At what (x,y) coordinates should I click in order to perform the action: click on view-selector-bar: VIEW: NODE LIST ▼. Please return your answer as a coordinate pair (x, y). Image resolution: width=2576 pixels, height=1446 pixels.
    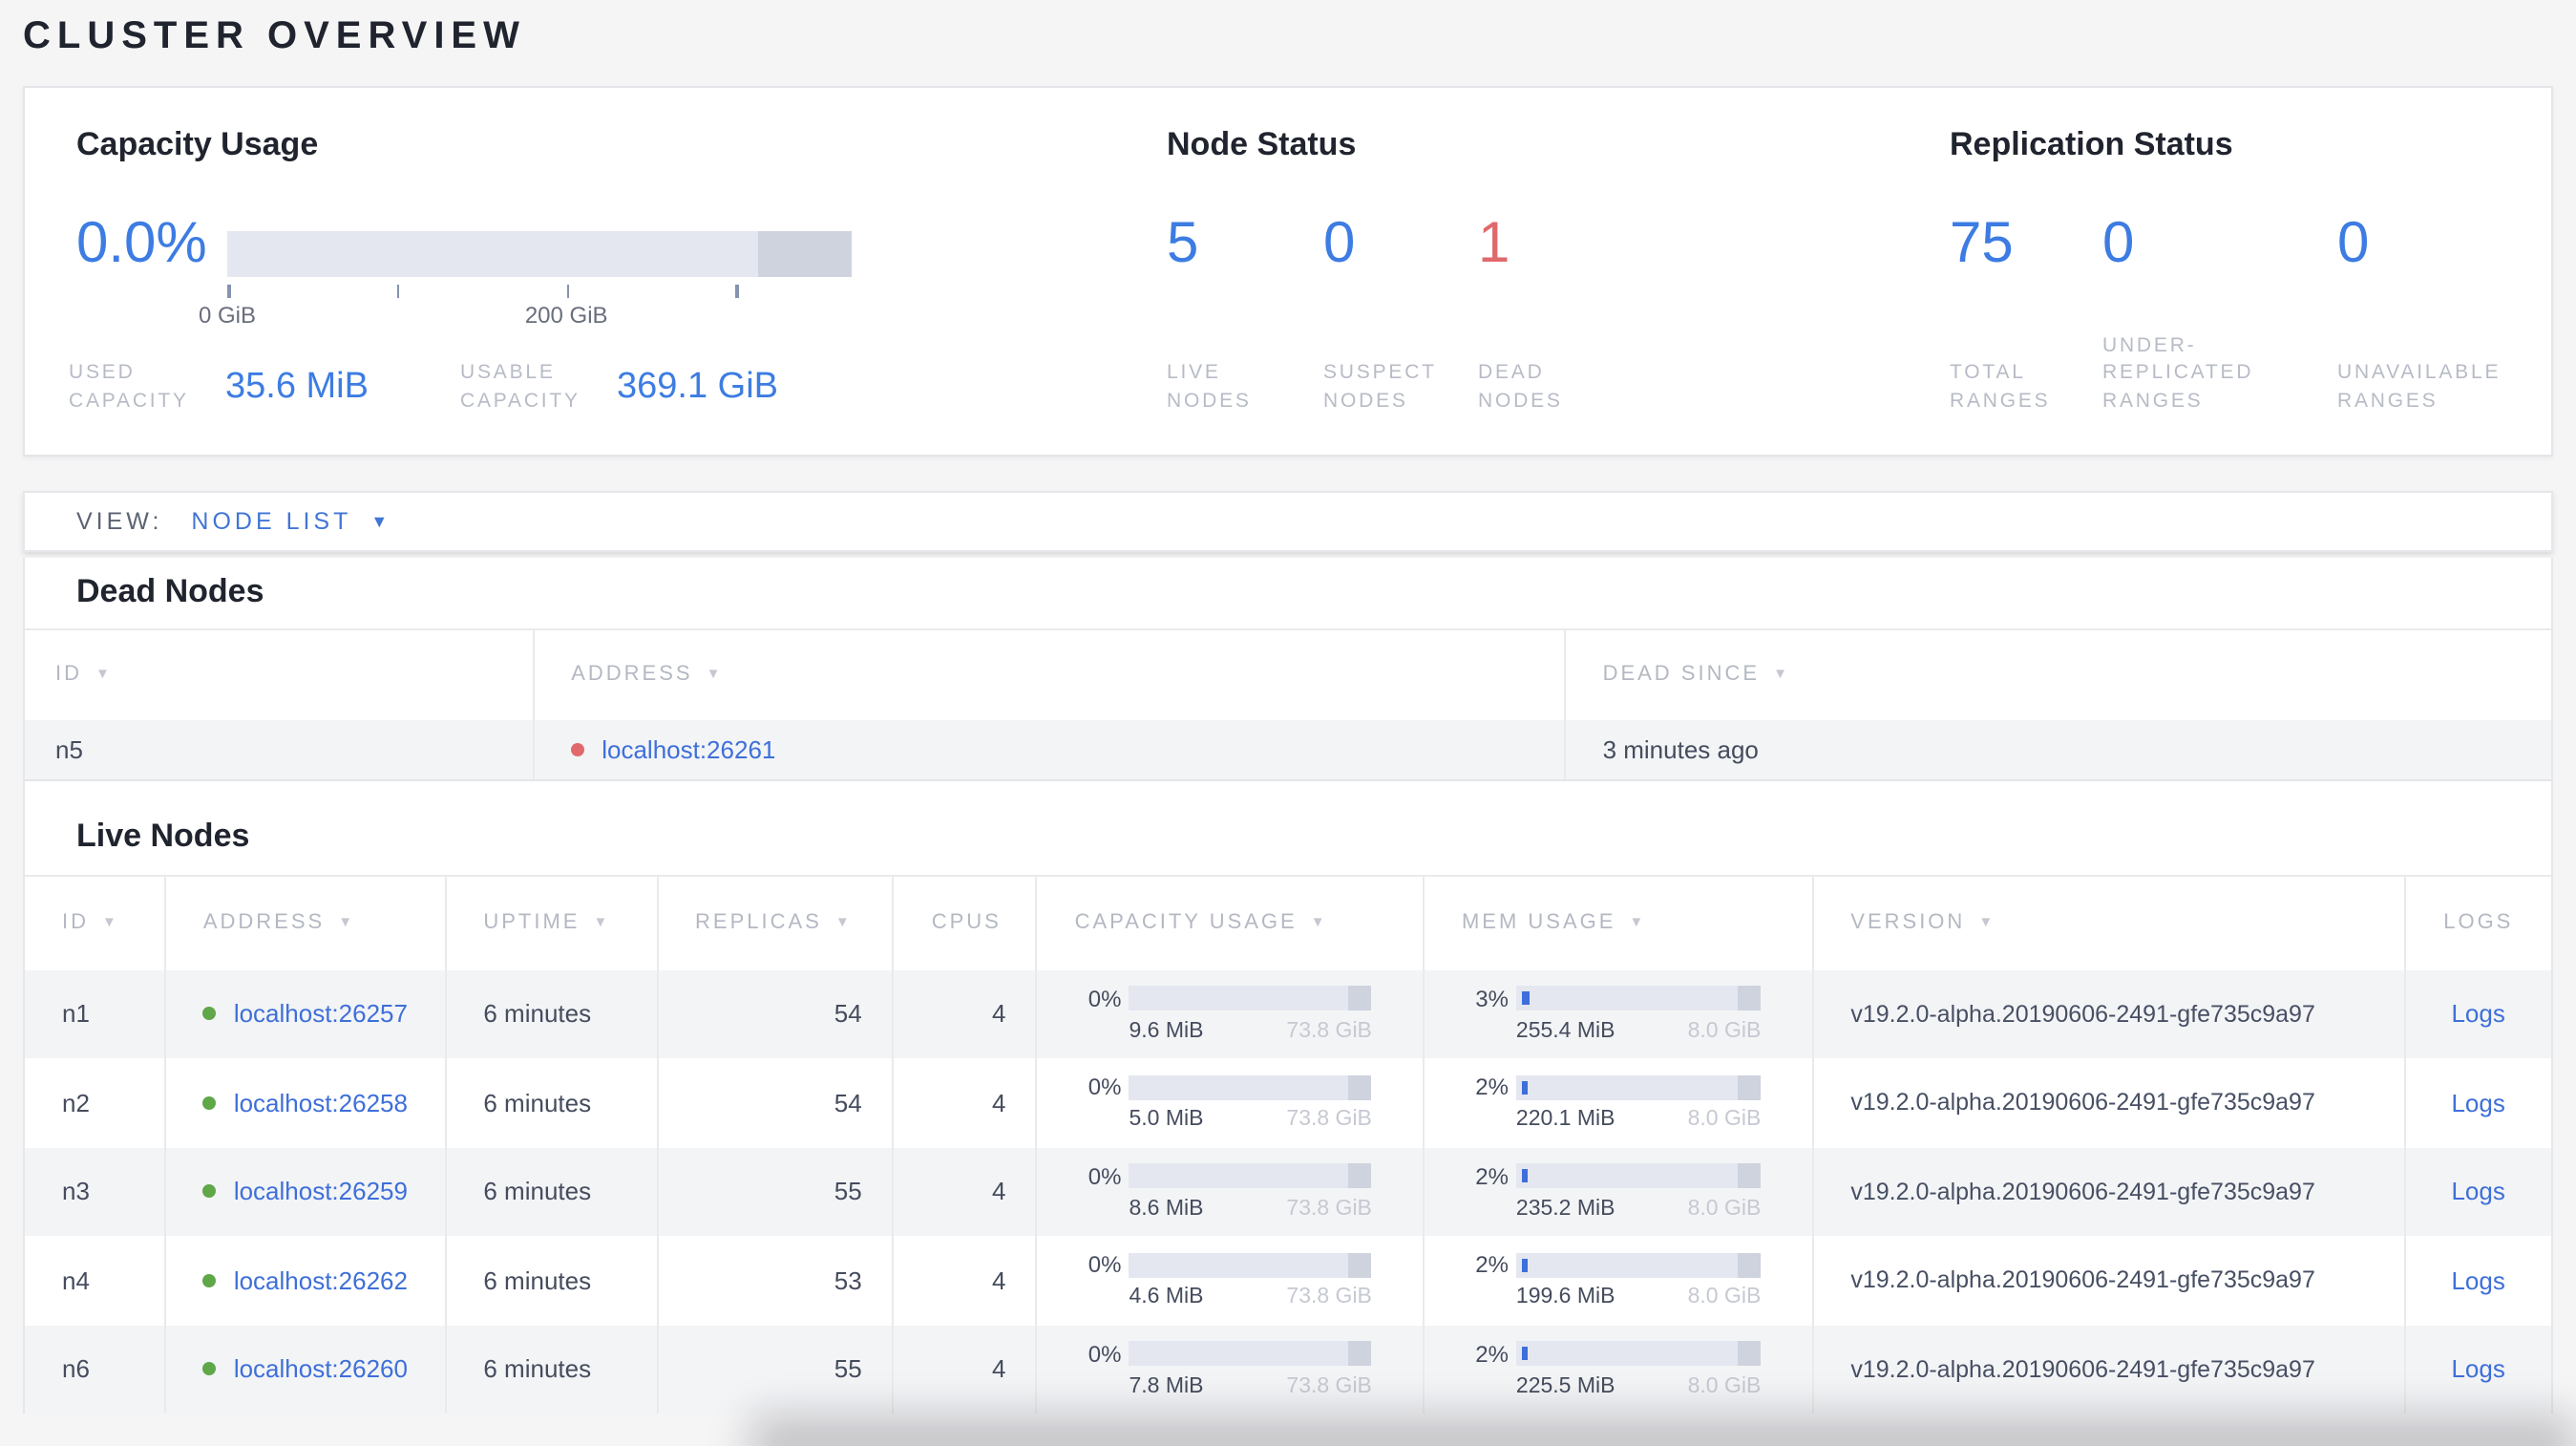
    Looking at the image, I should click on (1287, 521).